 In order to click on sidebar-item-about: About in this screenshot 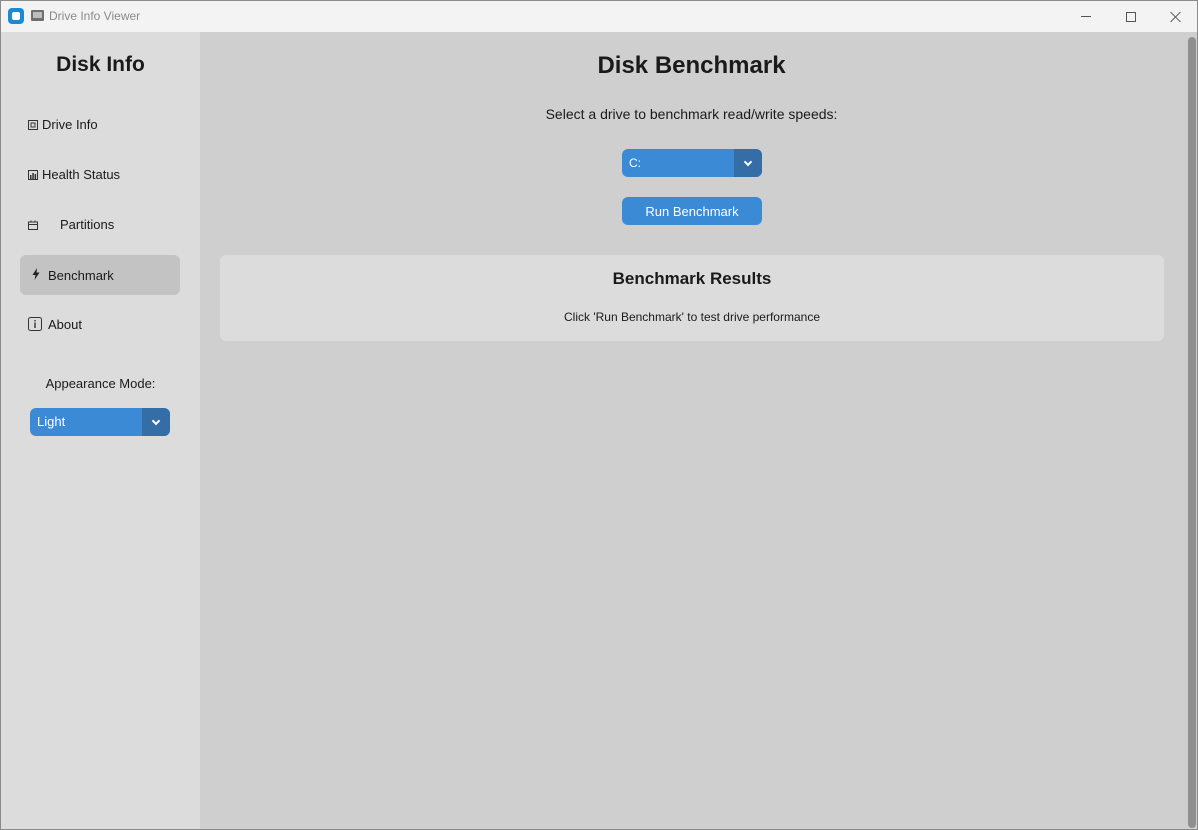, I will do `click(100, 324)`.